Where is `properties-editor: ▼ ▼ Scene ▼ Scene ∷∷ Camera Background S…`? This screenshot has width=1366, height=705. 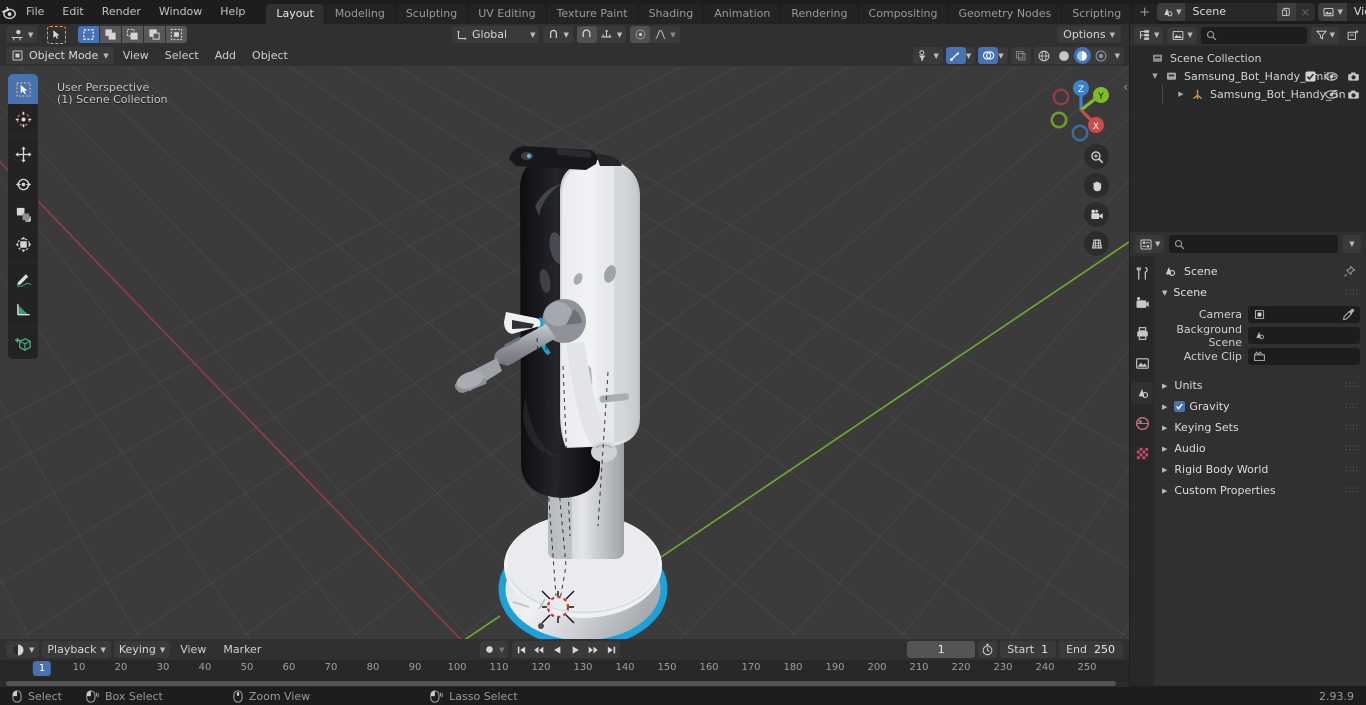 properties-editor: ▼ ▼ Scene ▼ Scene ∷∷ Camera Background S… is located at coordinates (1248, 459).